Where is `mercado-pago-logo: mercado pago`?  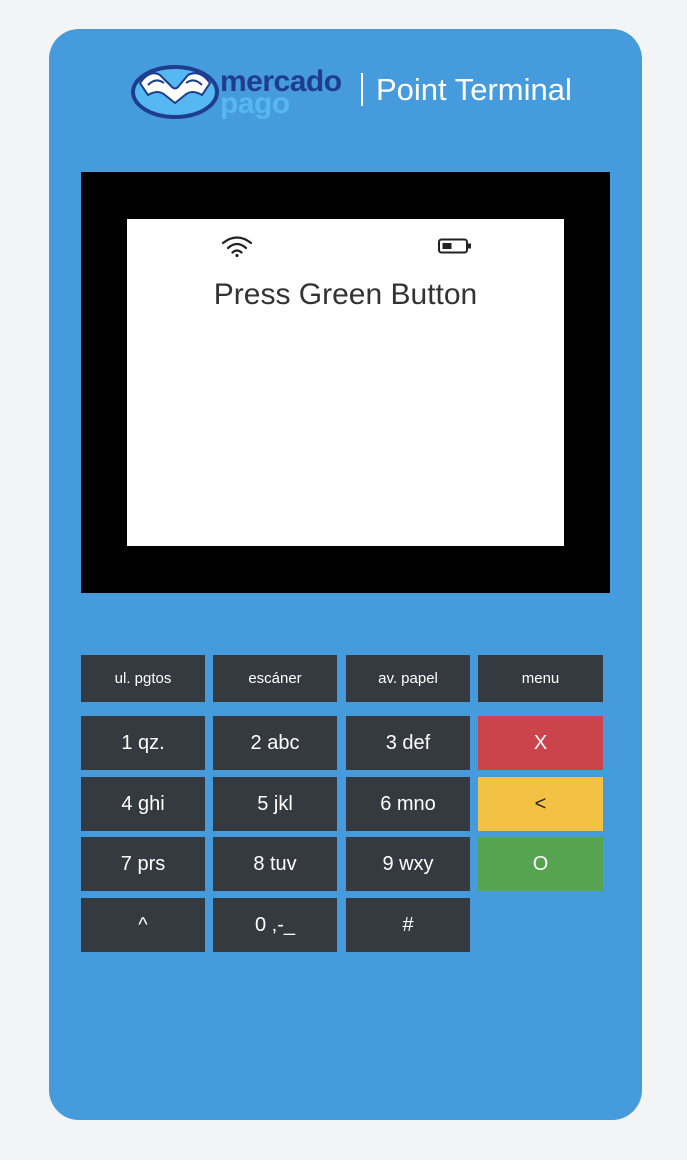
mercado-pago-logo: mercado pago is located at coordinates (237, 91).